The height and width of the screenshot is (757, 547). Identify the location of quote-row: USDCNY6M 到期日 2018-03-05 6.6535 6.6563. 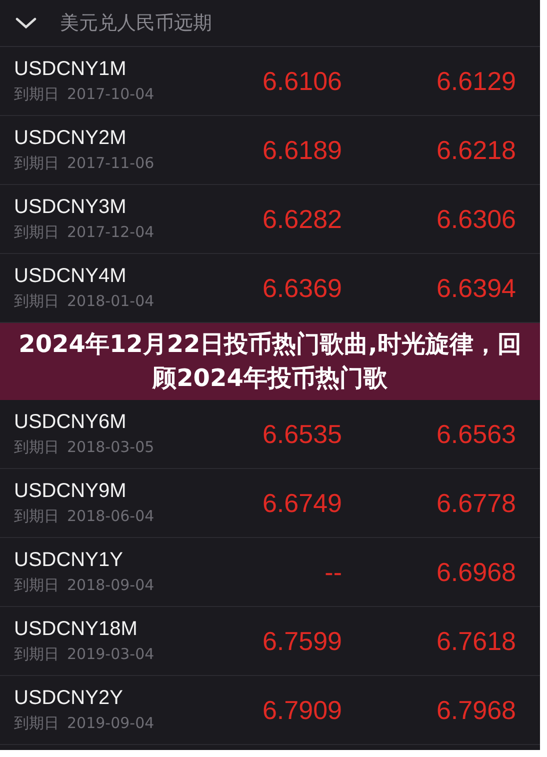
(270, 434).